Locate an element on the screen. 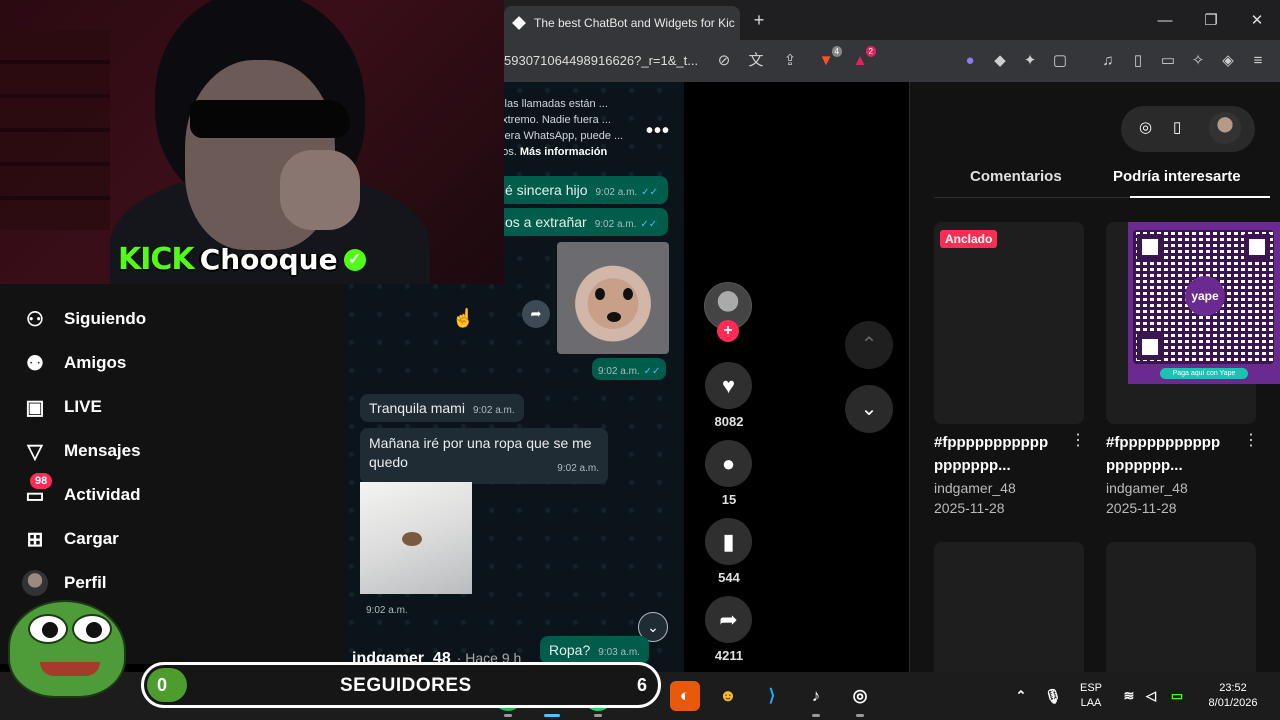  brave-rewards-icon: ▲ 2 is located at coordinates (863, 58).